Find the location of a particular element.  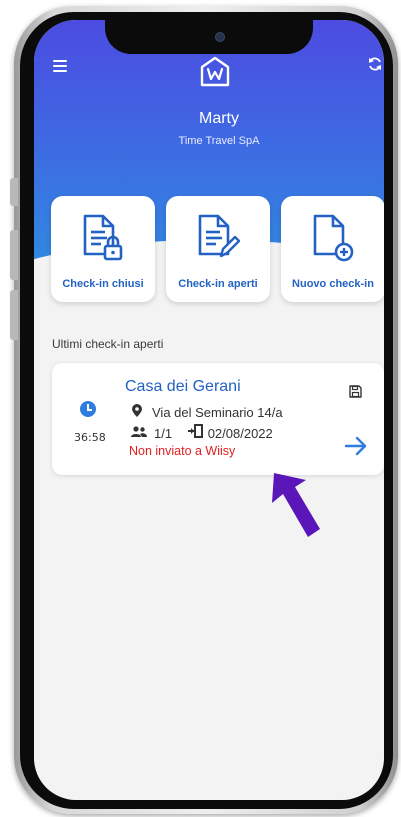

volume-up-button is located at coordinates (14, 255).